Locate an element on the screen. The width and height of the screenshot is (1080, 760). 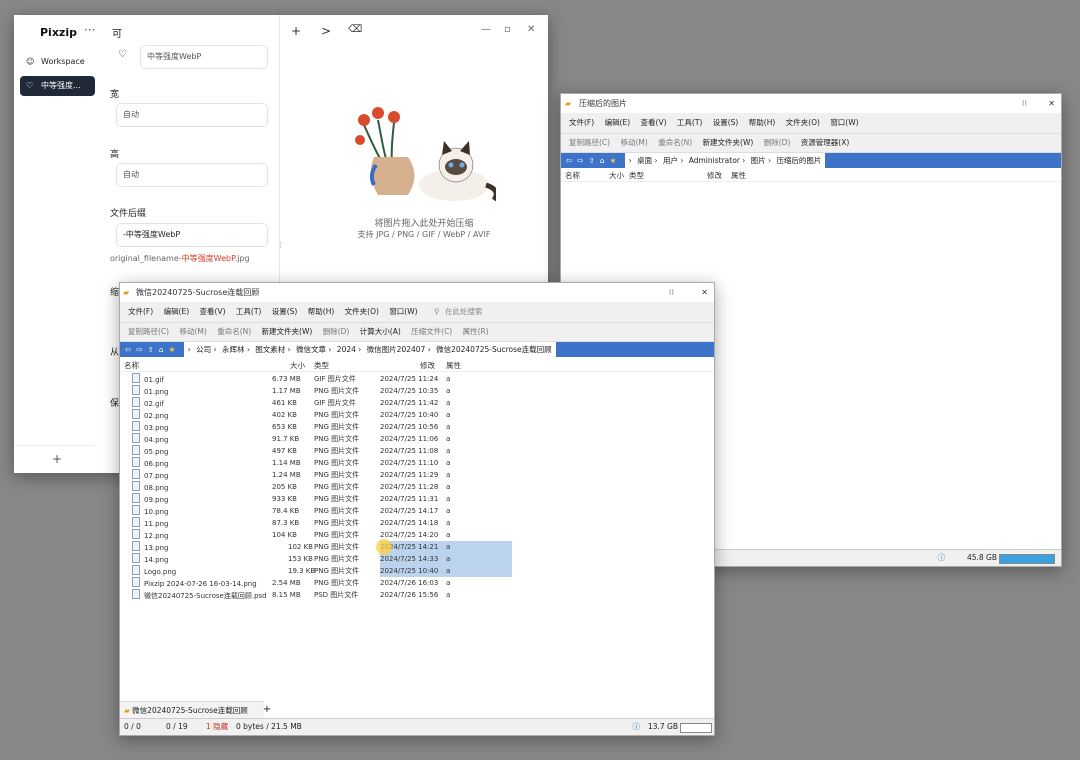
compress-button: 压缩文件(C) is located at coordinates (431, 332).